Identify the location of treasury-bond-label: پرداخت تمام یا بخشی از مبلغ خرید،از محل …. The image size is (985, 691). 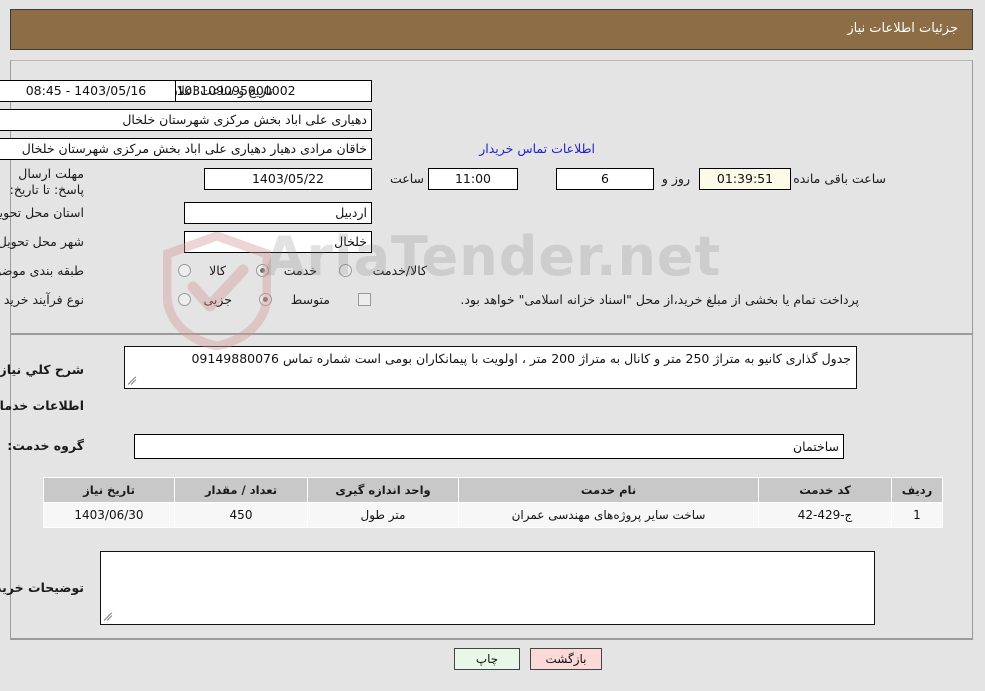
(659, 299).